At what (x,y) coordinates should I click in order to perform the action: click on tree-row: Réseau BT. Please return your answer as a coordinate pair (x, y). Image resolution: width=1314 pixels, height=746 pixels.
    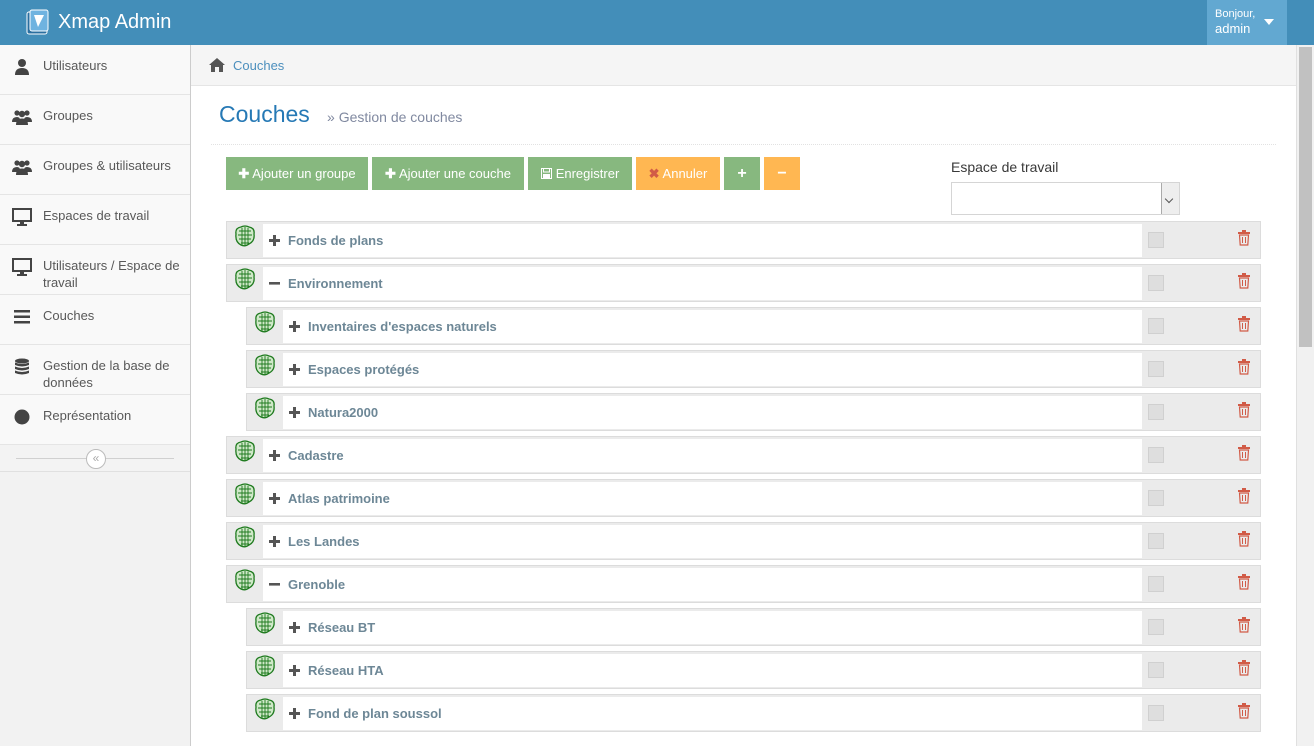
    Looking at the image, I should click on (753, 627).